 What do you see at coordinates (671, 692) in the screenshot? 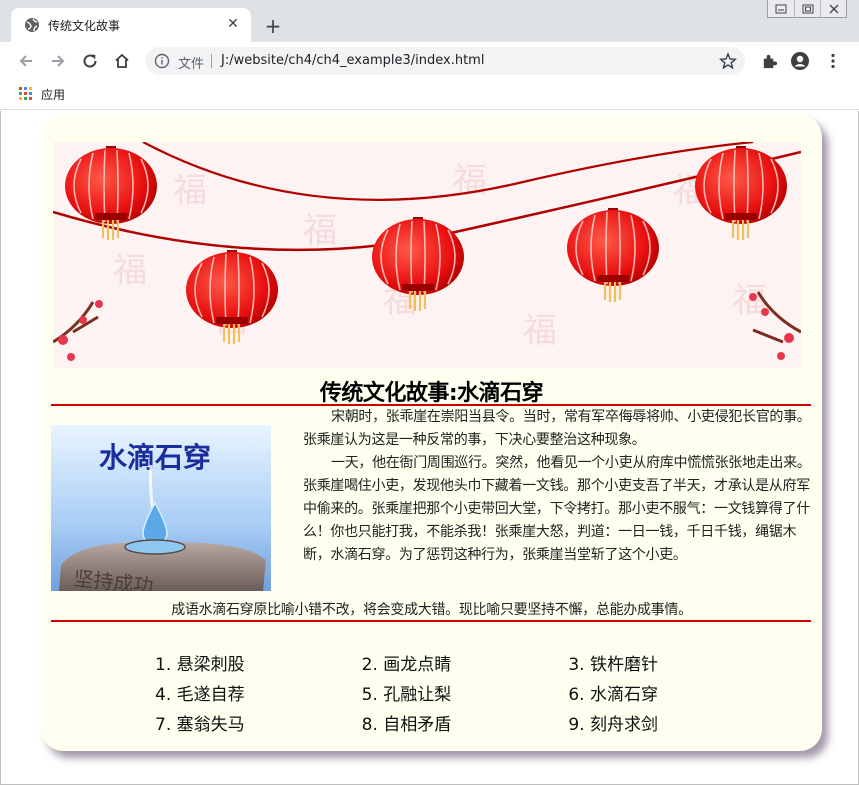
I see `idiom-item: 6. 水滴石穿` at bounding box center [671, 692].